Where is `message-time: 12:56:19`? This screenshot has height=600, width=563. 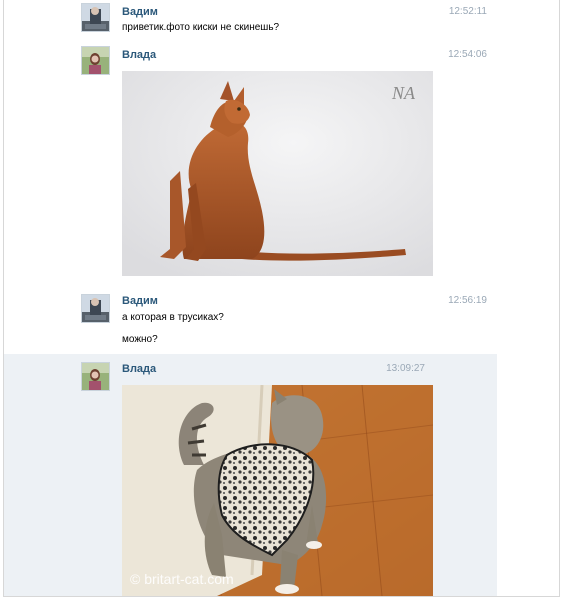
message-time: 12:56:19 is located at coordinates (467, 300).